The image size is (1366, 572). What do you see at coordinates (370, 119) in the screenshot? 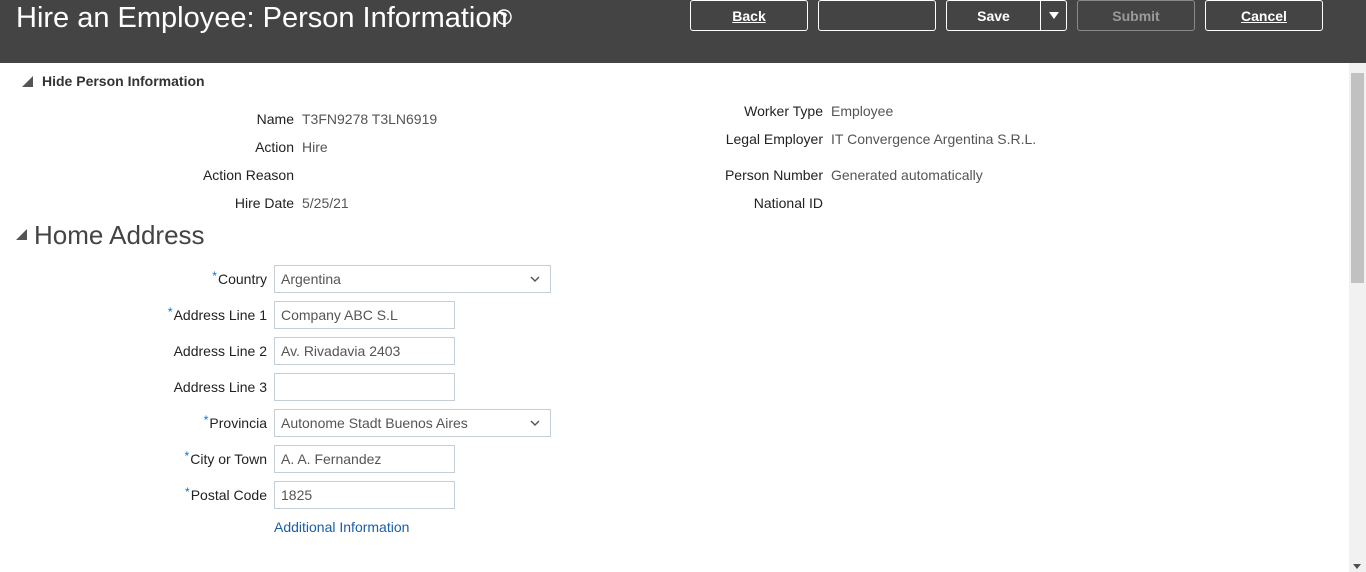
I see `name-value: T3FN9278 T3LN6919` at bounding box center [370, 119].